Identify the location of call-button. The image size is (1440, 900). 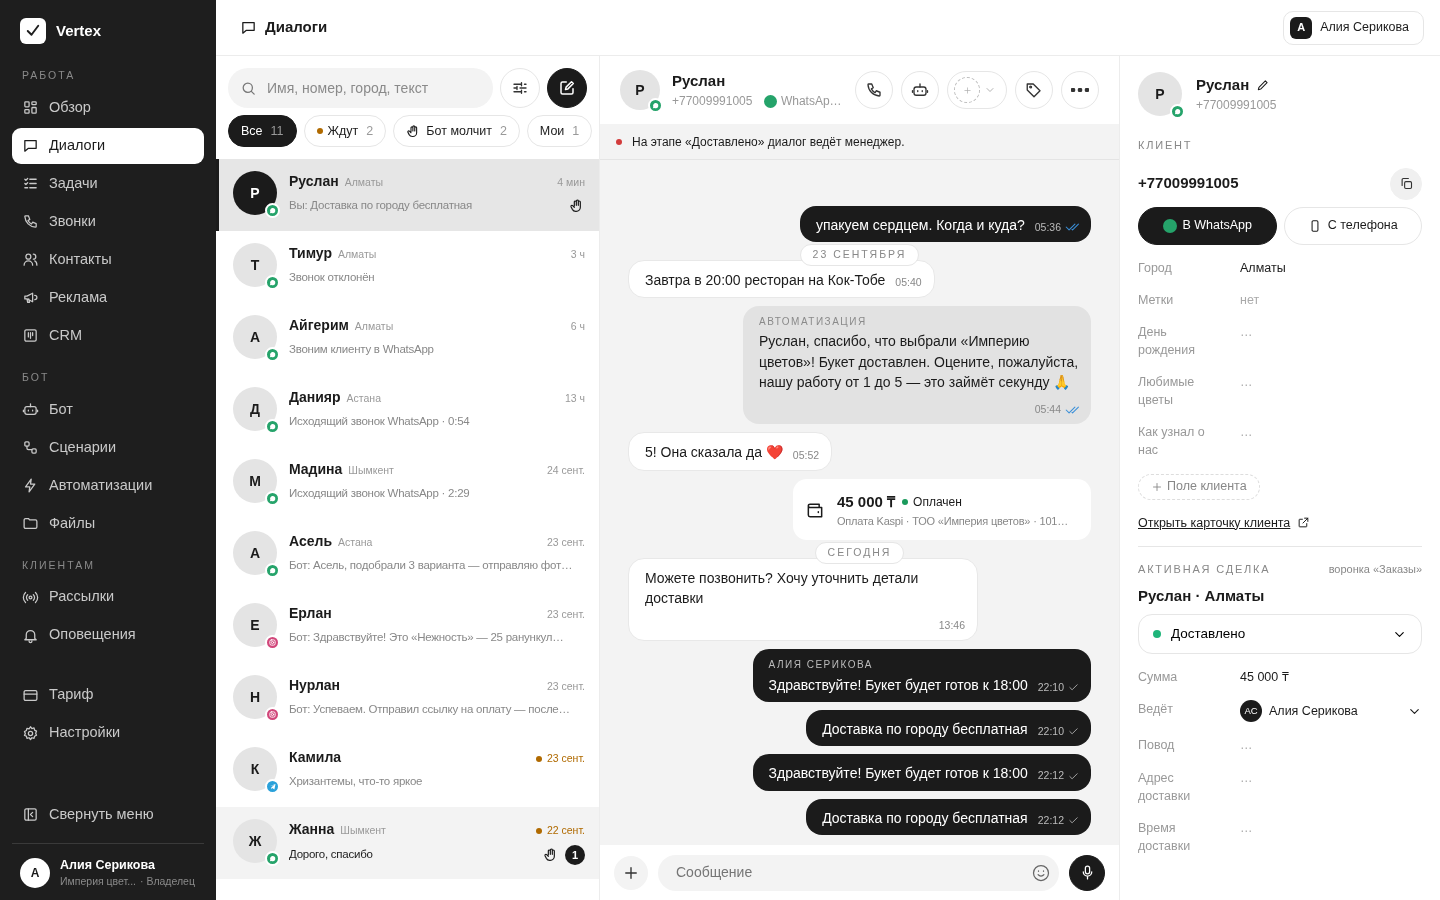
(874, 90).